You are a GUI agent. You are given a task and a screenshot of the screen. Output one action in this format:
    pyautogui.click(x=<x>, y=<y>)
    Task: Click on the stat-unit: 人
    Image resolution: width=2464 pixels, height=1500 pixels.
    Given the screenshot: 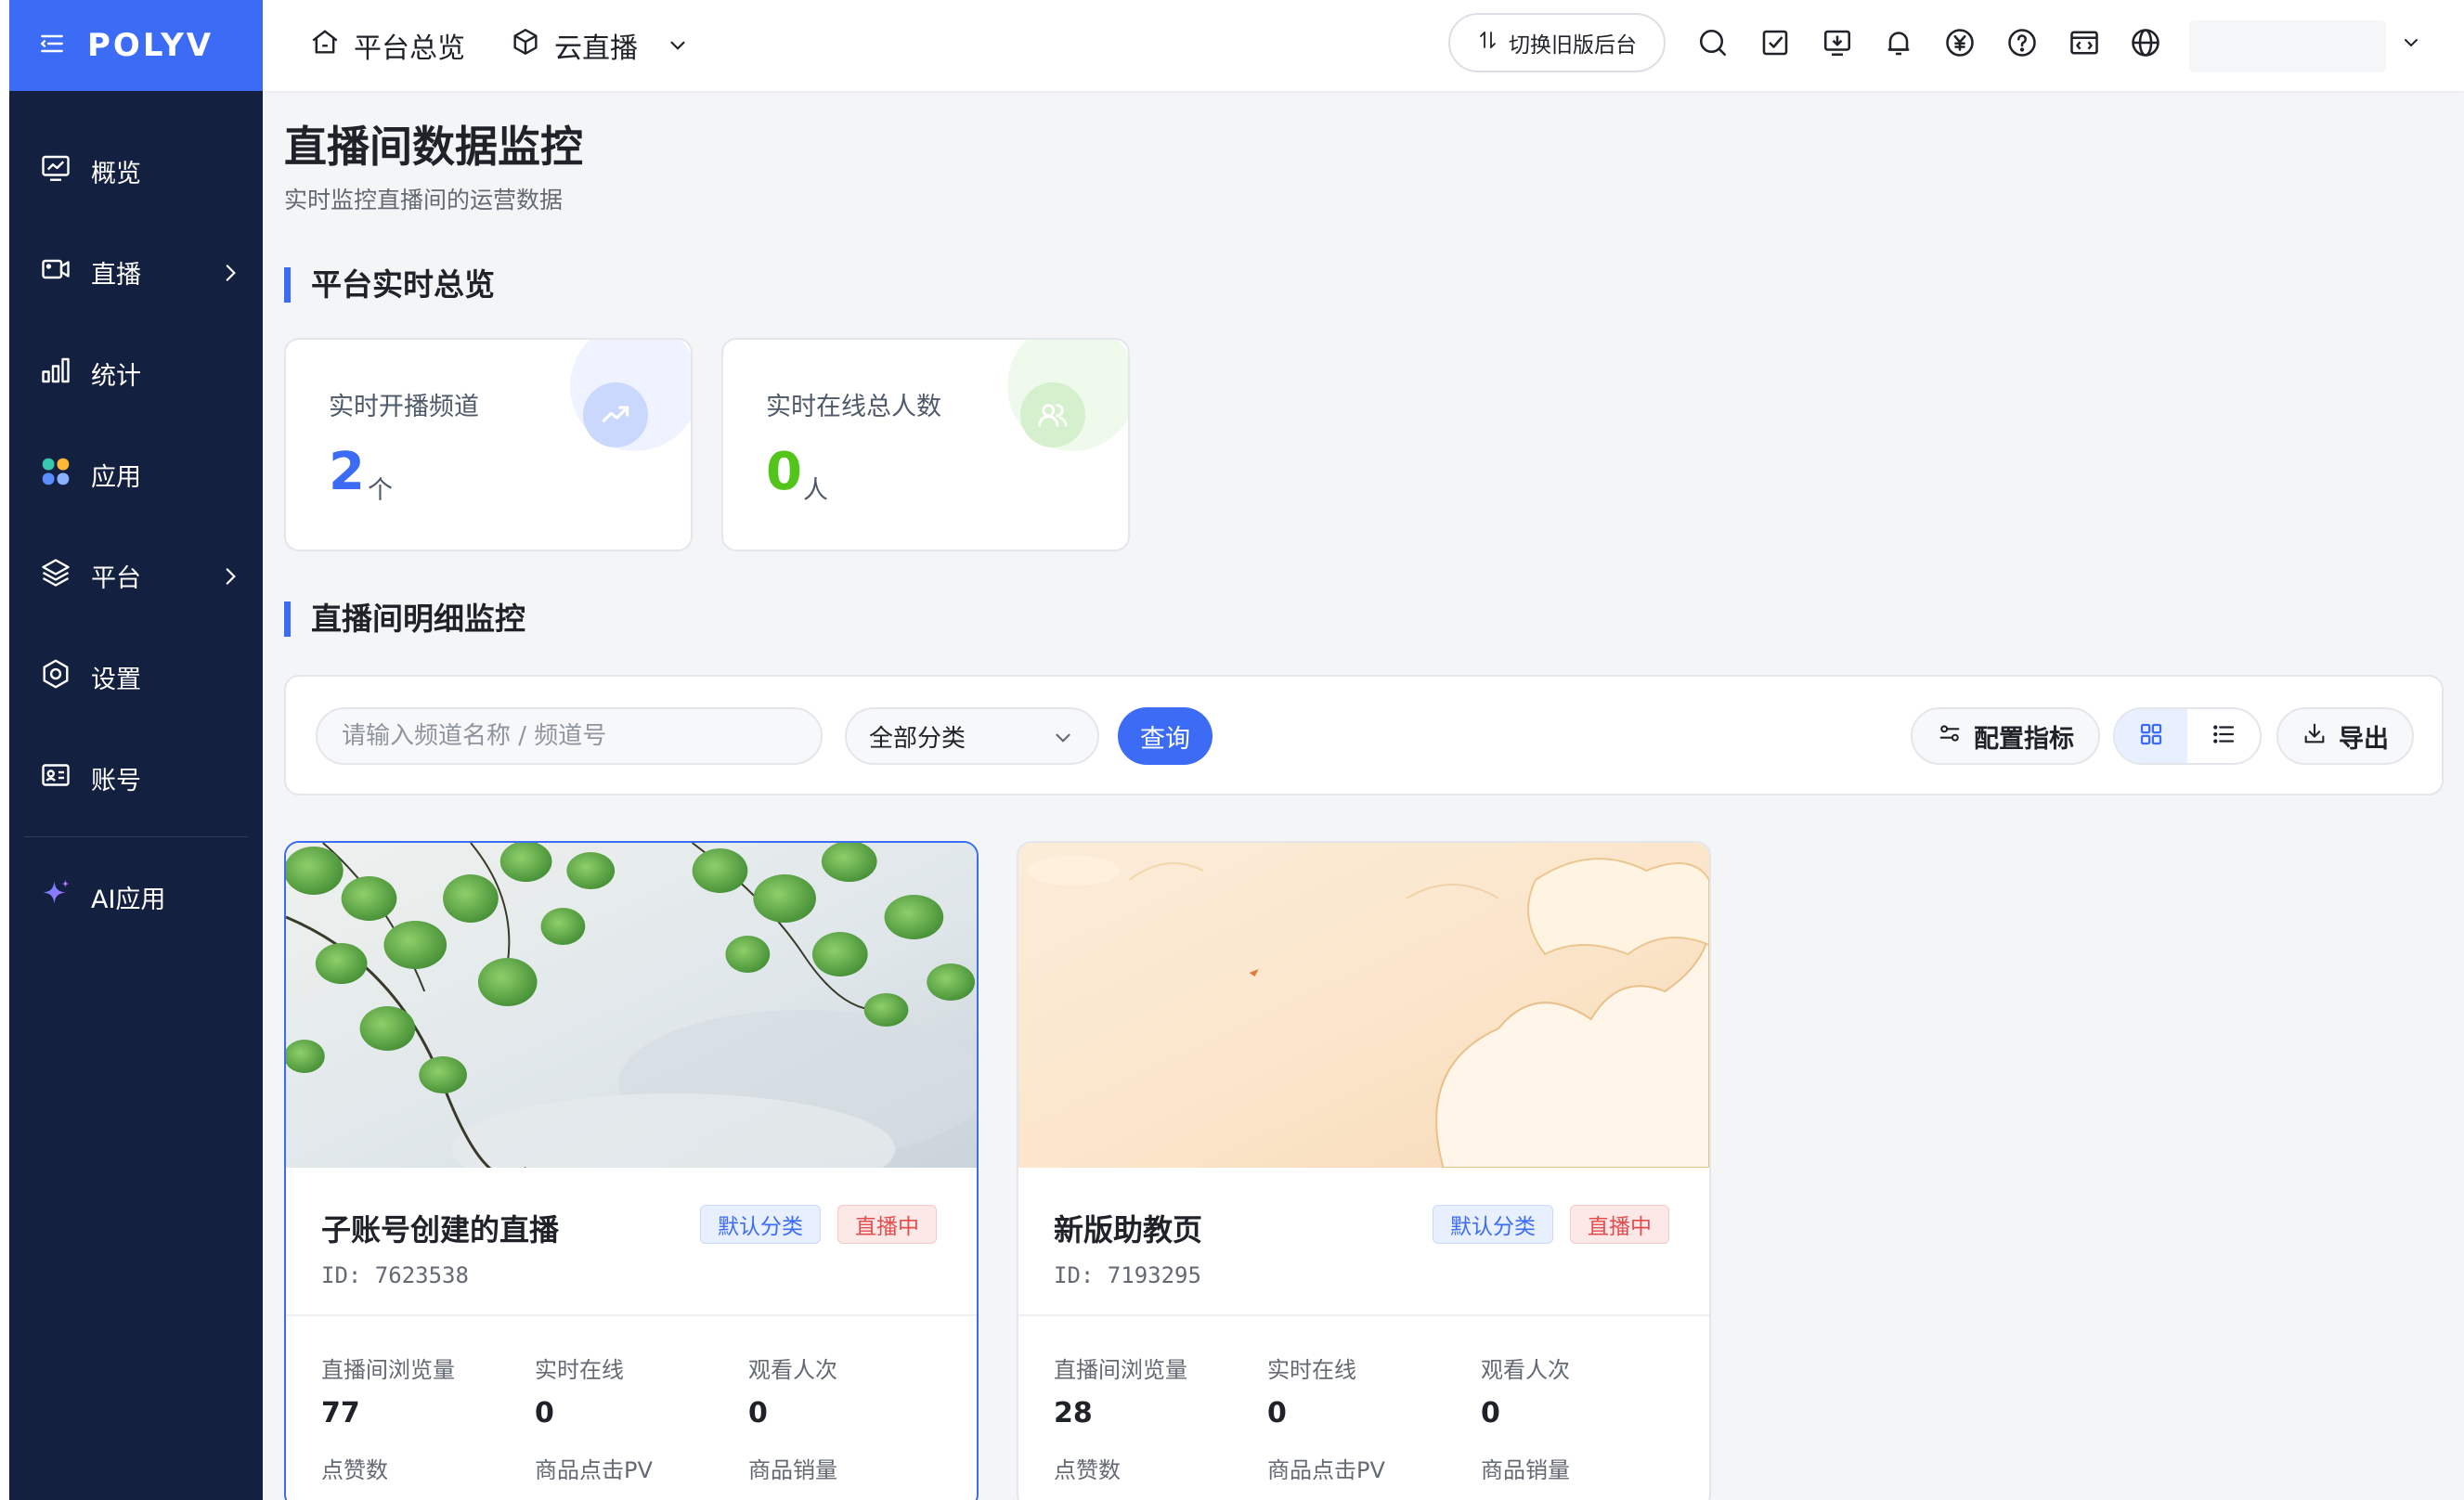 What is the action you would take?
    pyautogui.click(x=815, y=491)
    